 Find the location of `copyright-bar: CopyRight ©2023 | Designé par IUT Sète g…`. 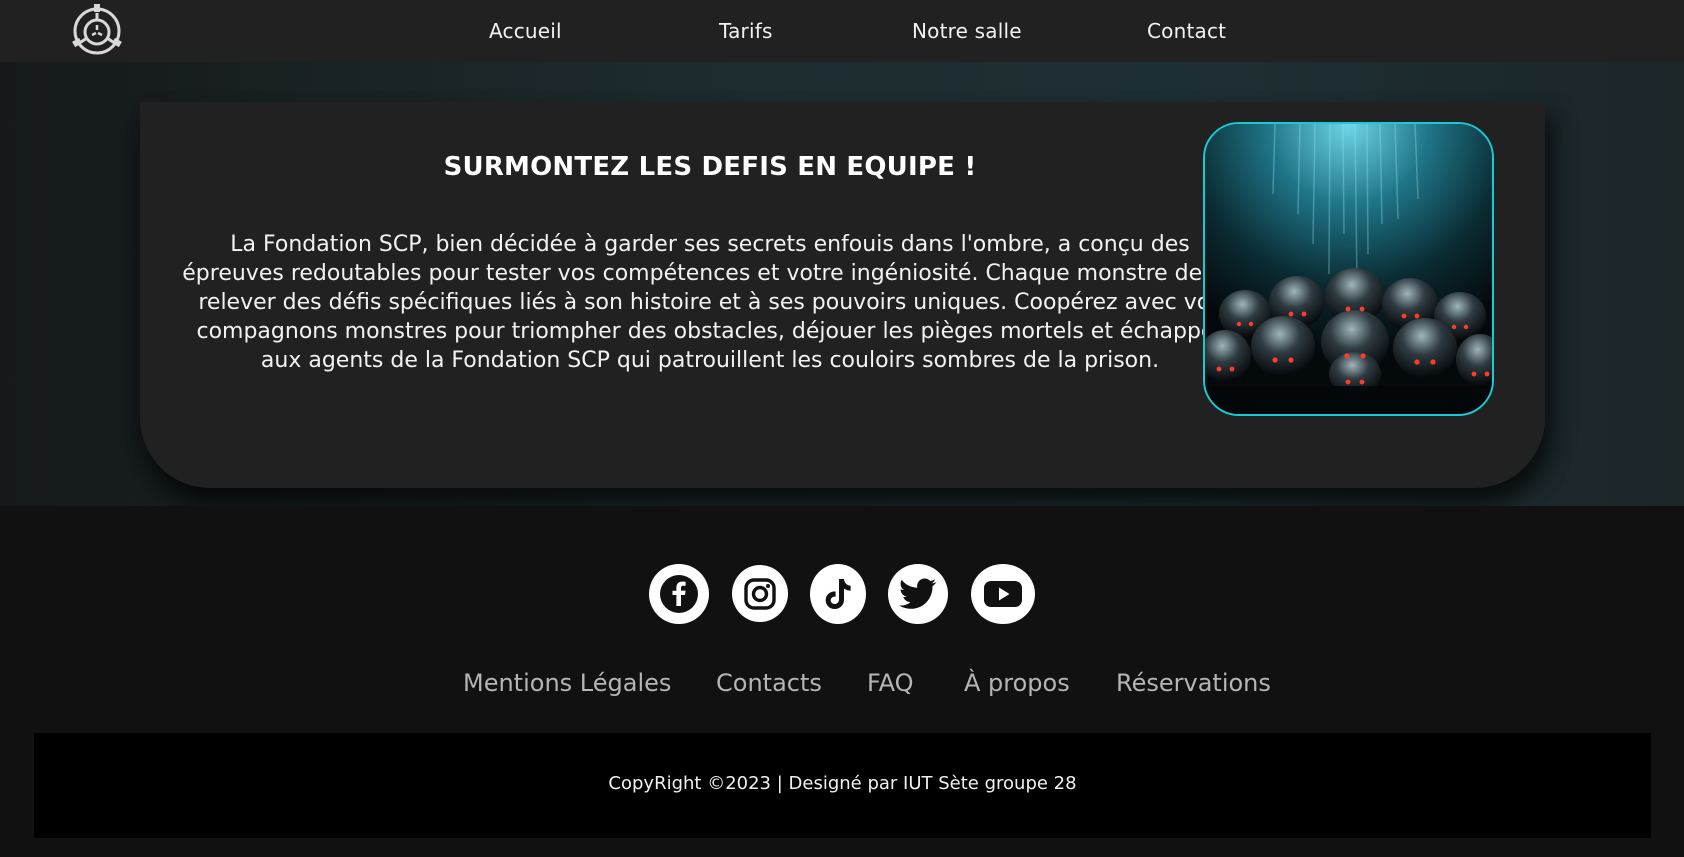

copyright-bar: CopyRight ©2023 | Designé par IUT Sète g… is located at coordinates (842, 785).